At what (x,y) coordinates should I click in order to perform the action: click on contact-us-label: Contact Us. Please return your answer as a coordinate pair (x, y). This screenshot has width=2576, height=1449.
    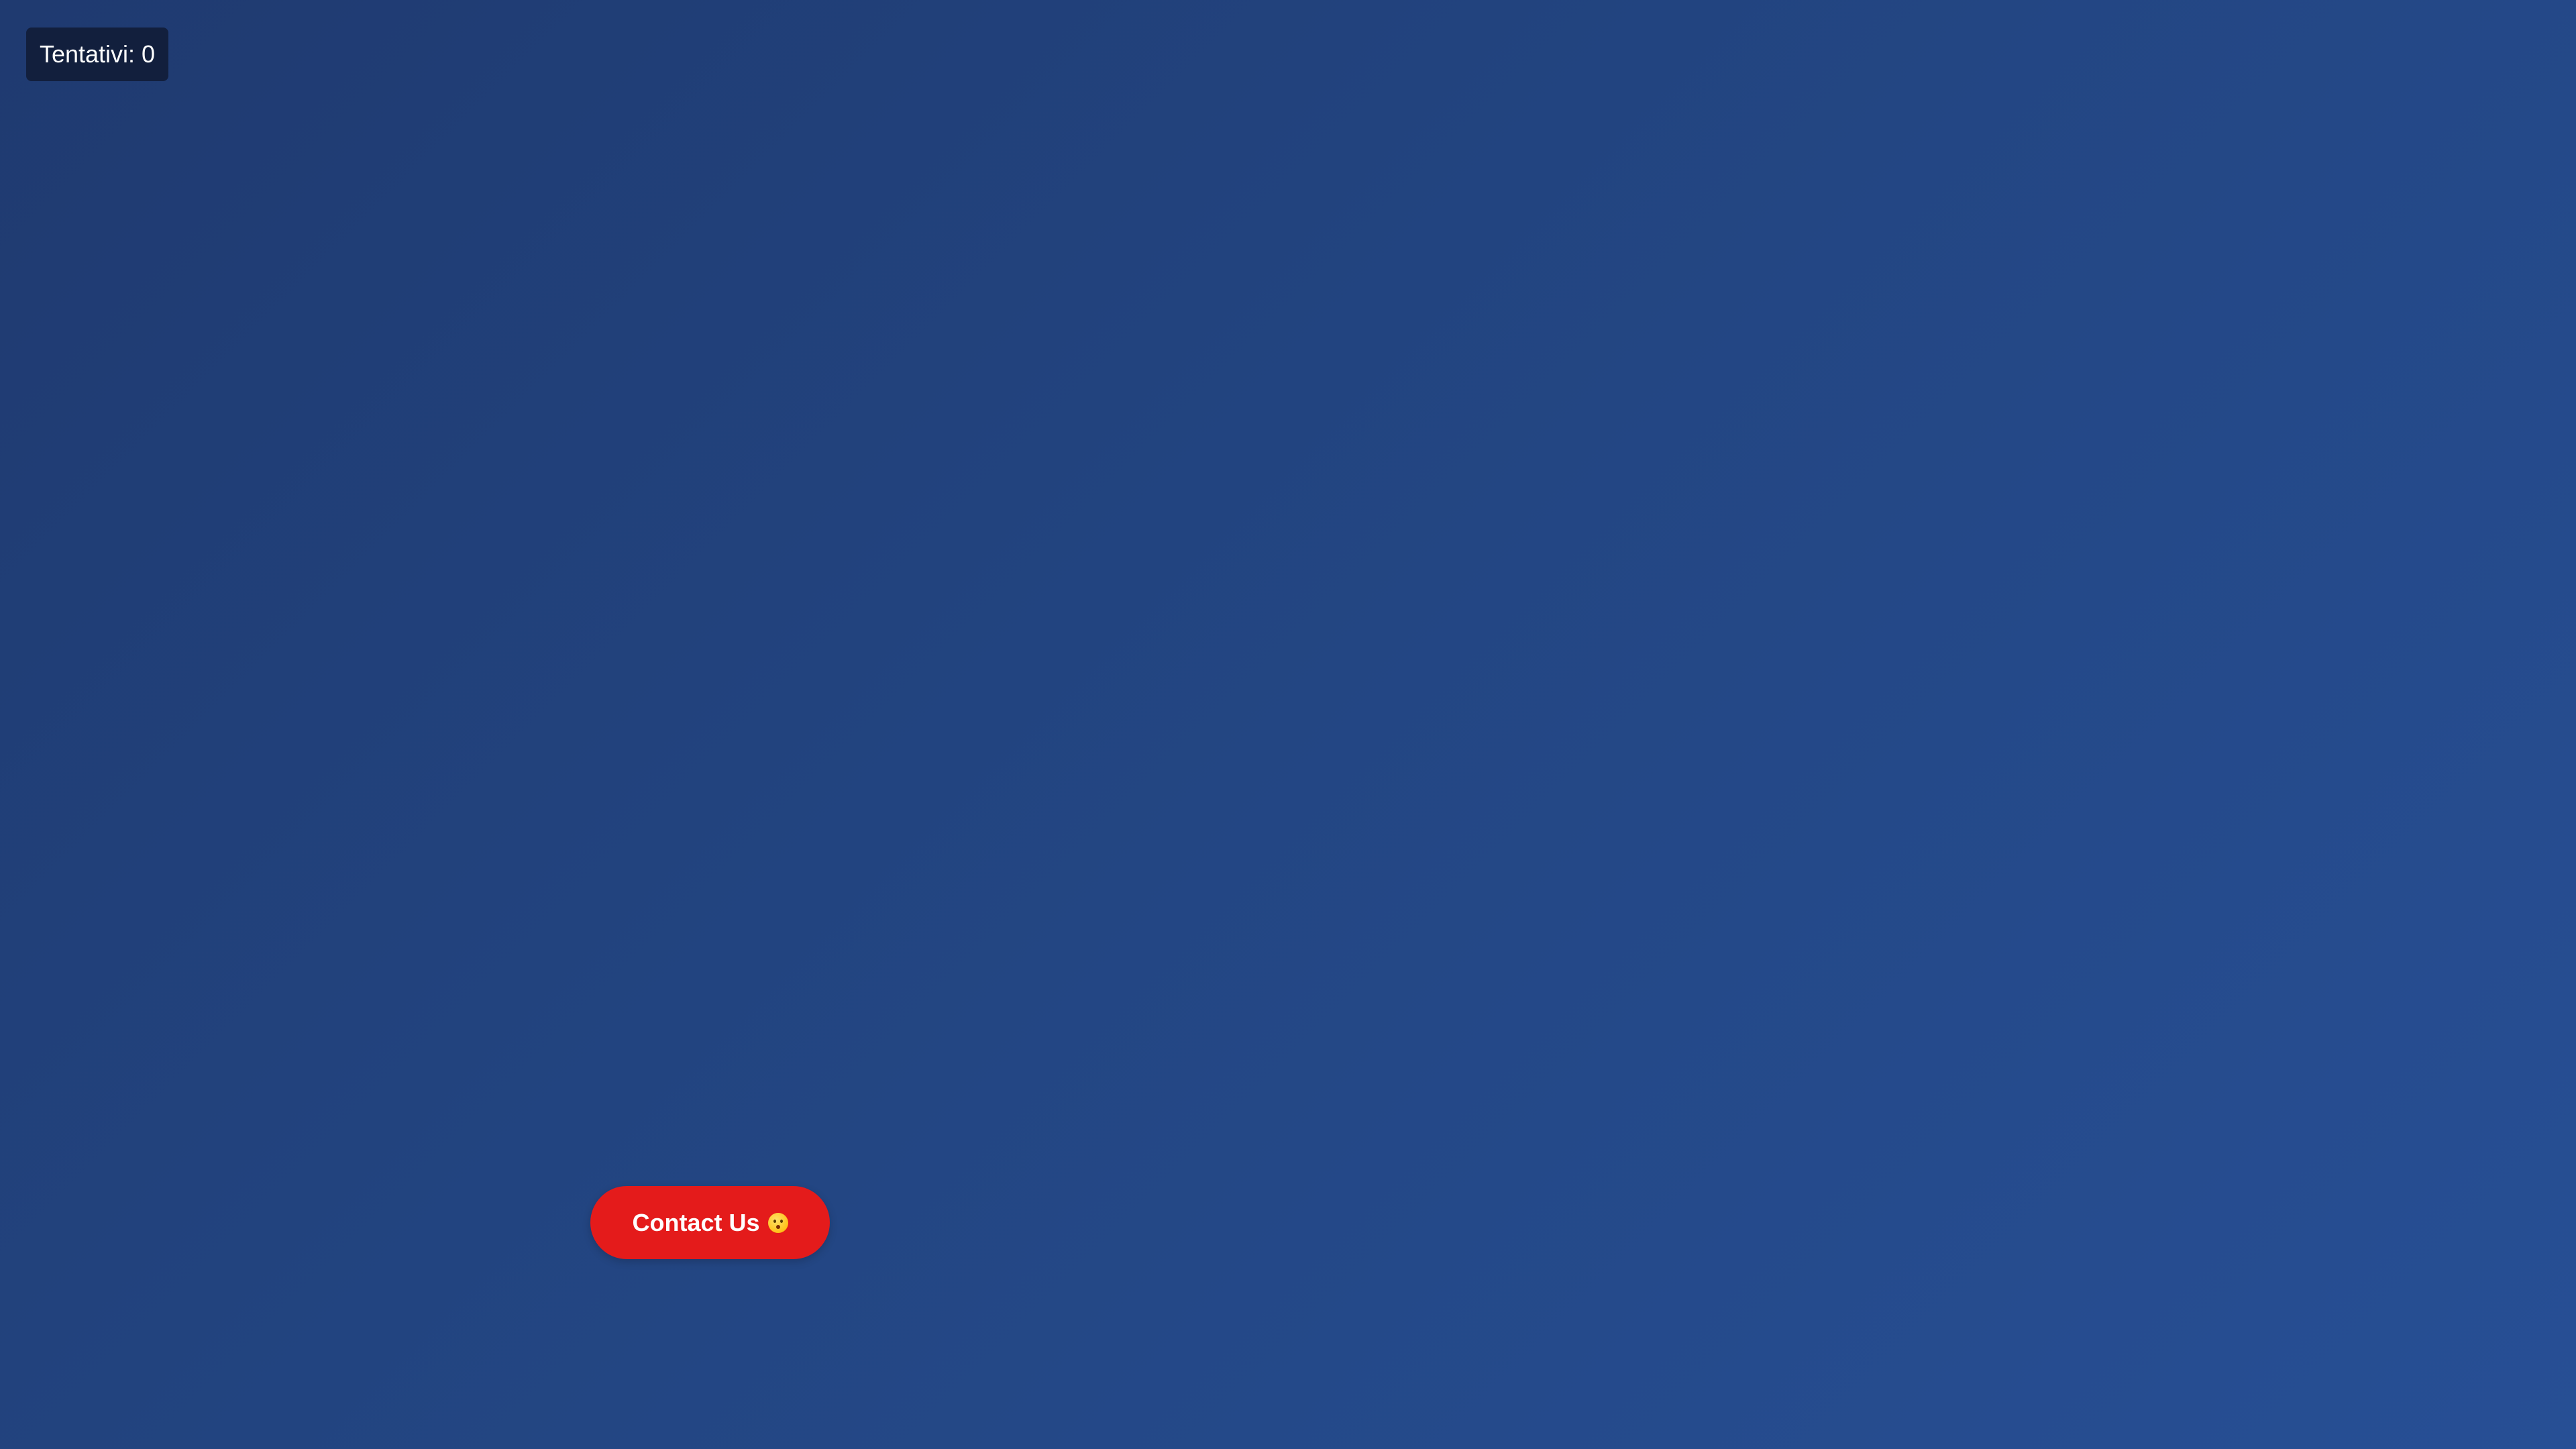
    Looking at the image, I should click on (696, 1222).